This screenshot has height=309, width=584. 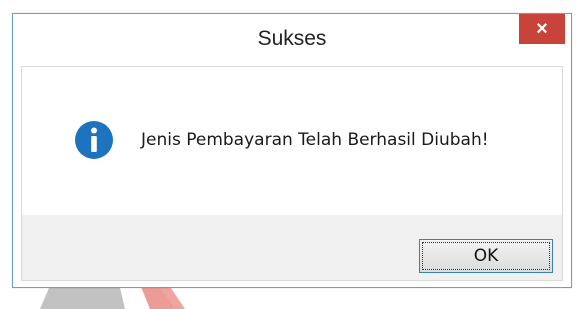 I want to click on ok-button: OK, so click(x=486, y=256).